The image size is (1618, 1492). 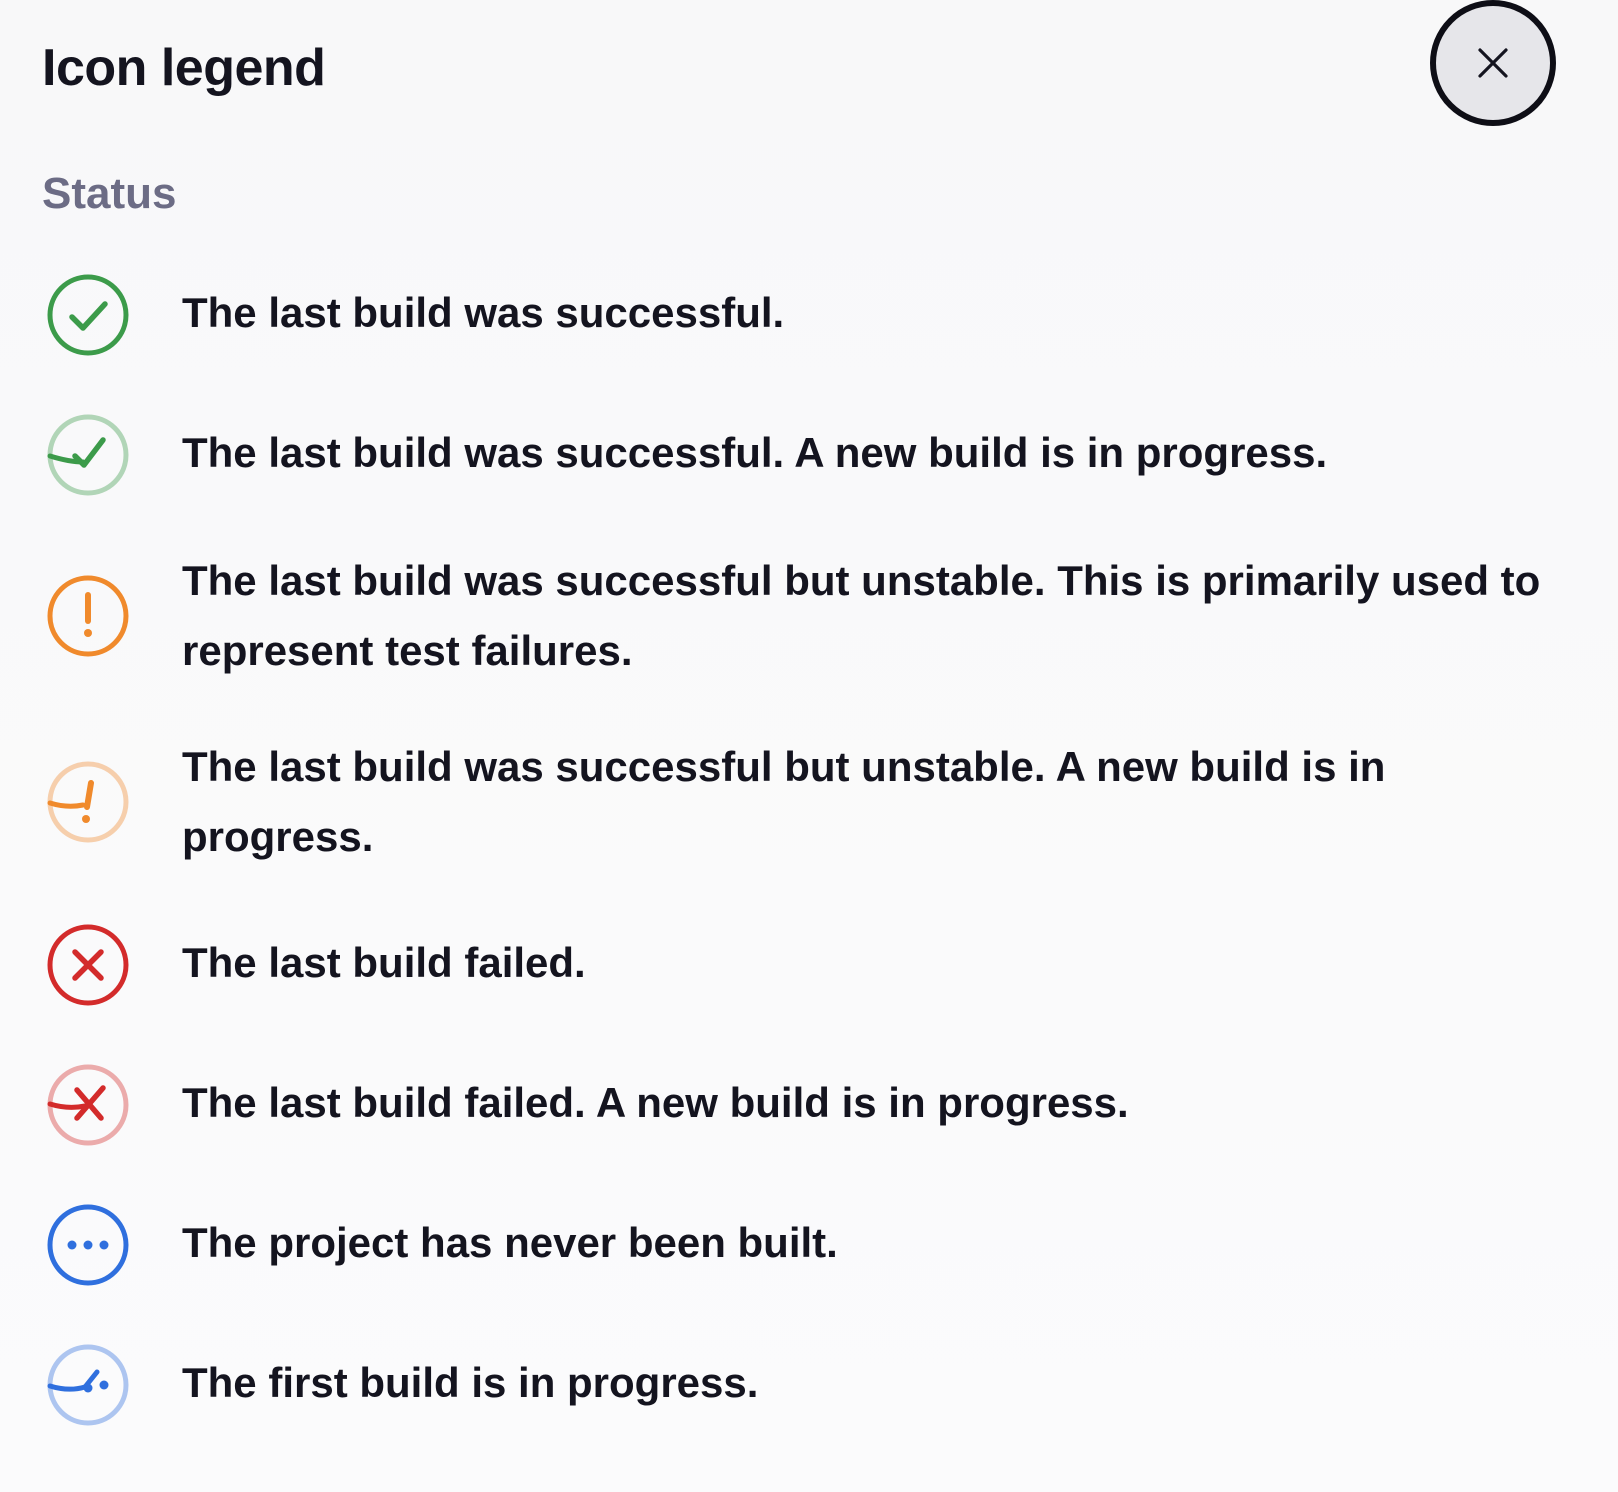 What do you see at coordinates (809, 965) in the screenshot?
I see `legend-item-failed: The last build failed.` at bounding box center [809, 965].